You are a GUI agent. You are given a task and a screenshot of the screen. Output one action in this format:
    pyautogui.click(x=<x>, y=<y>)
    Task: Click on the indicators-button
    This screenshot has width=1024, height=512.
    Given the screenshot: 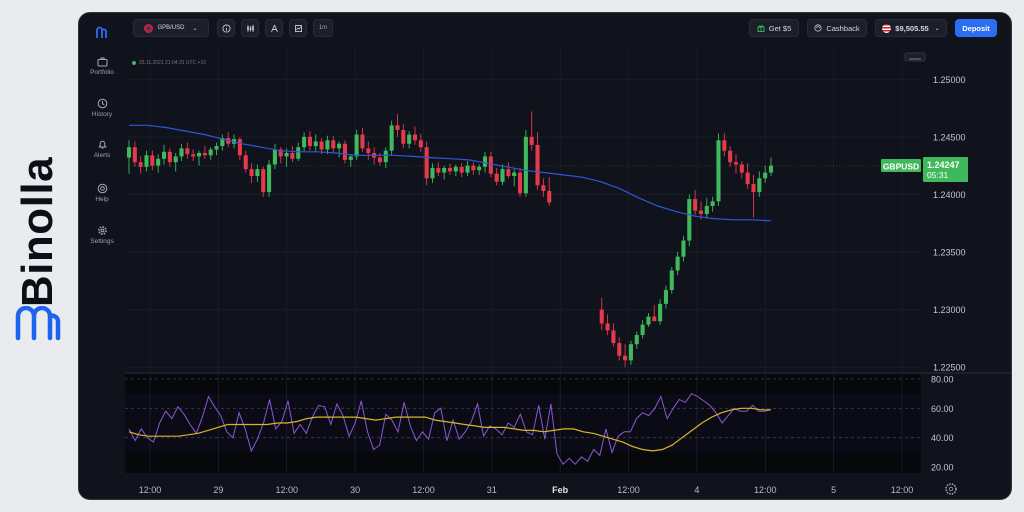 What is the action you would take?
    pyautogui.click(x=298, y=28)
    